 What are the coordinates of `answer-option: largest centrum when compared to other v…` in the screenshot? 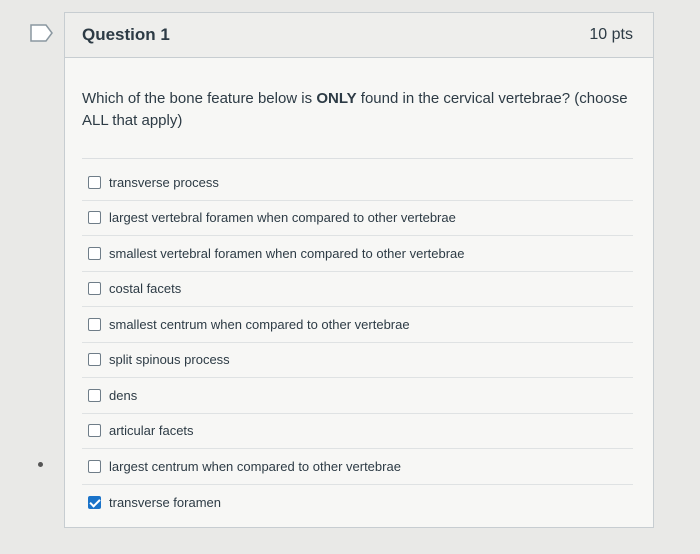 It's located at (357, 467).